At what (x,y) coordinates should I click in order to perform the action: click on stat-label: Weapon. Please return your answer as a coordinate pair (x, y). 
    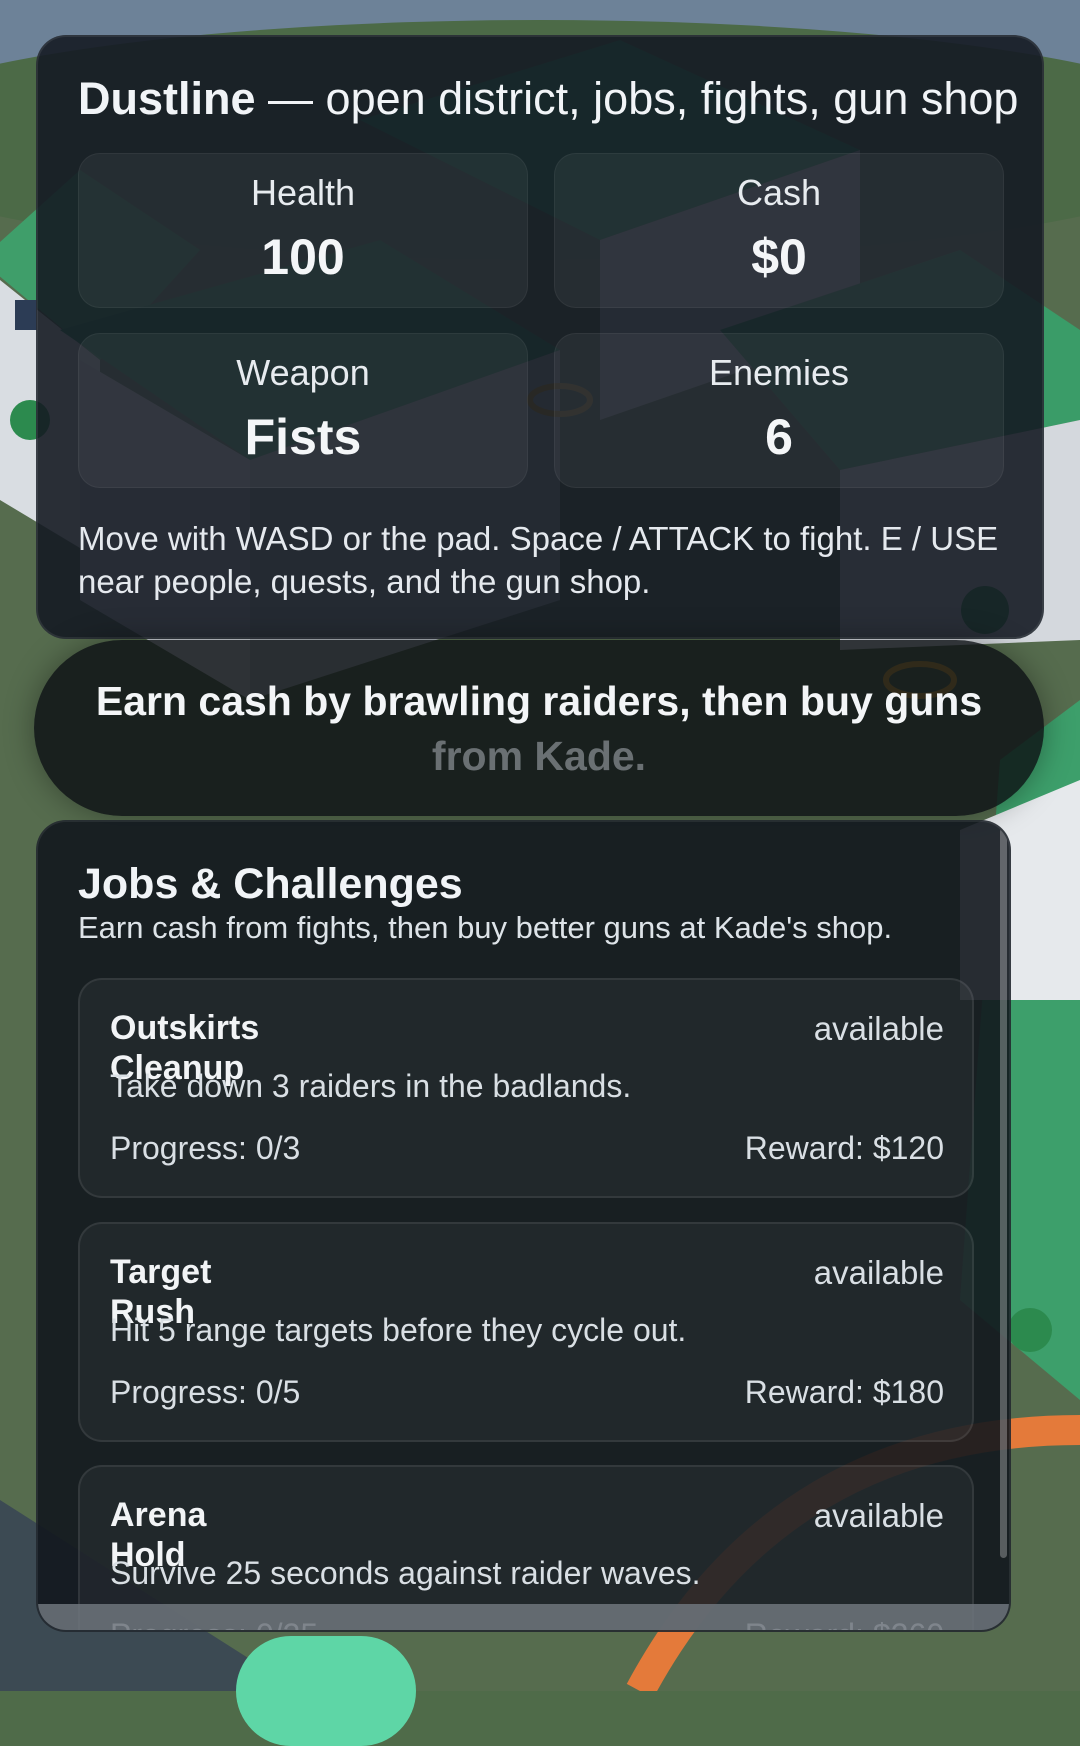
    Looking at the image, I should click on (303, 372).